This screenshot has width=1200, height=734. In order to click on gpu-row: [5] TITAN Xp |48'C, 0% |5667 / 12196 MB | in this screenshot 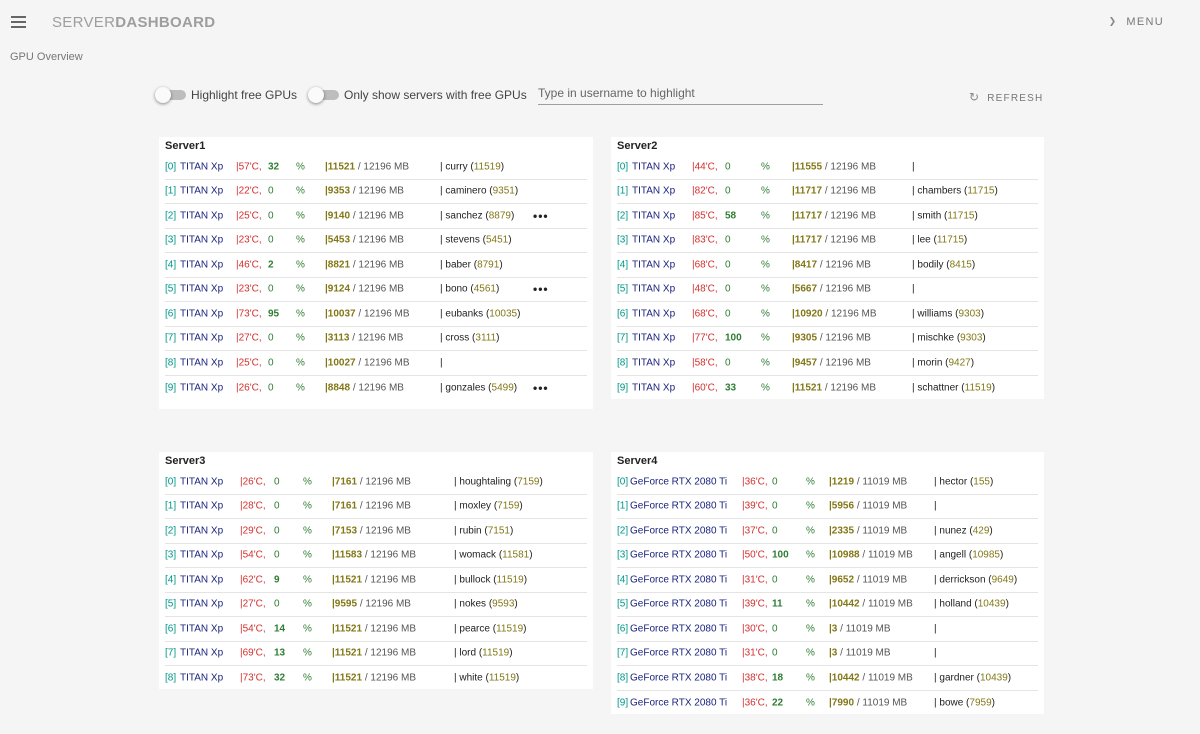, I will do `click(827, 290)`.